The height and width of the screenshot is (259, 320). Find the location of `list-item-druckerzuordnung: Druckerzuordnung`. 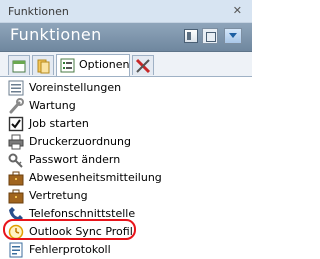

list-item-druckerzuordnung: Druckerzuordnung is located at coordinates (128, 142).